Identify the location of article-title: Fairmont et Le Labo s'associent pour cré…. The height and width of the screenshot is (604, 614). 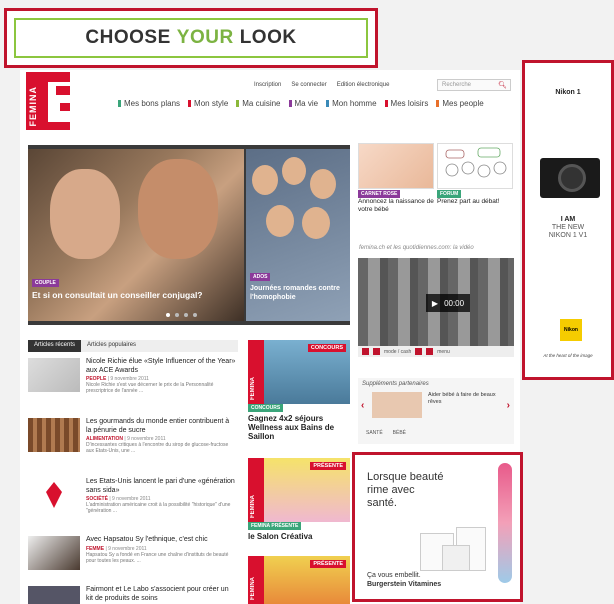
(161, 594).